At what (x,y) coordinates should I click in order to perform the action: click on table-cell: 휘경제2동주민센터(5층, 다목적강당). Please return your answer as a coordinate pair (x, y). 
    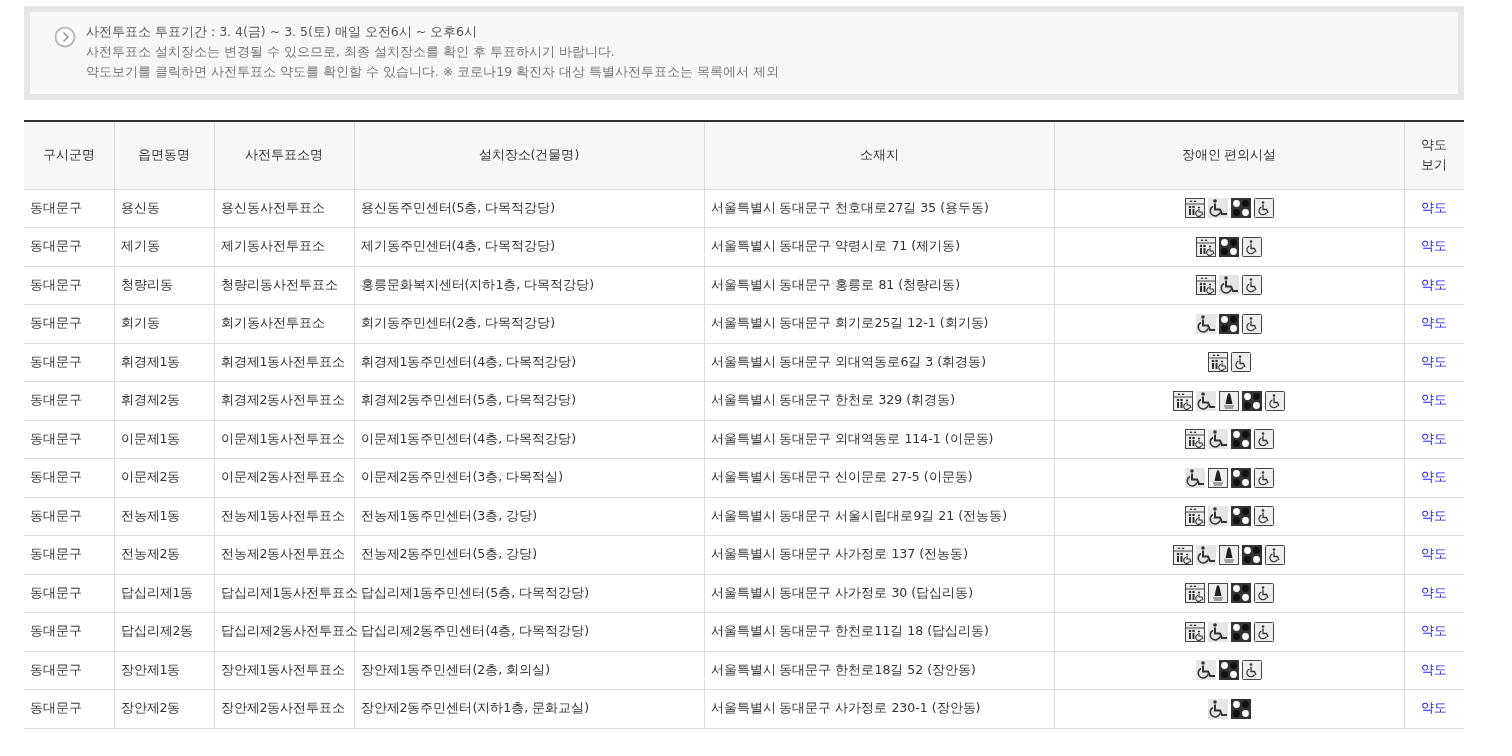
    Looking at the image, I should click on (529, 400).